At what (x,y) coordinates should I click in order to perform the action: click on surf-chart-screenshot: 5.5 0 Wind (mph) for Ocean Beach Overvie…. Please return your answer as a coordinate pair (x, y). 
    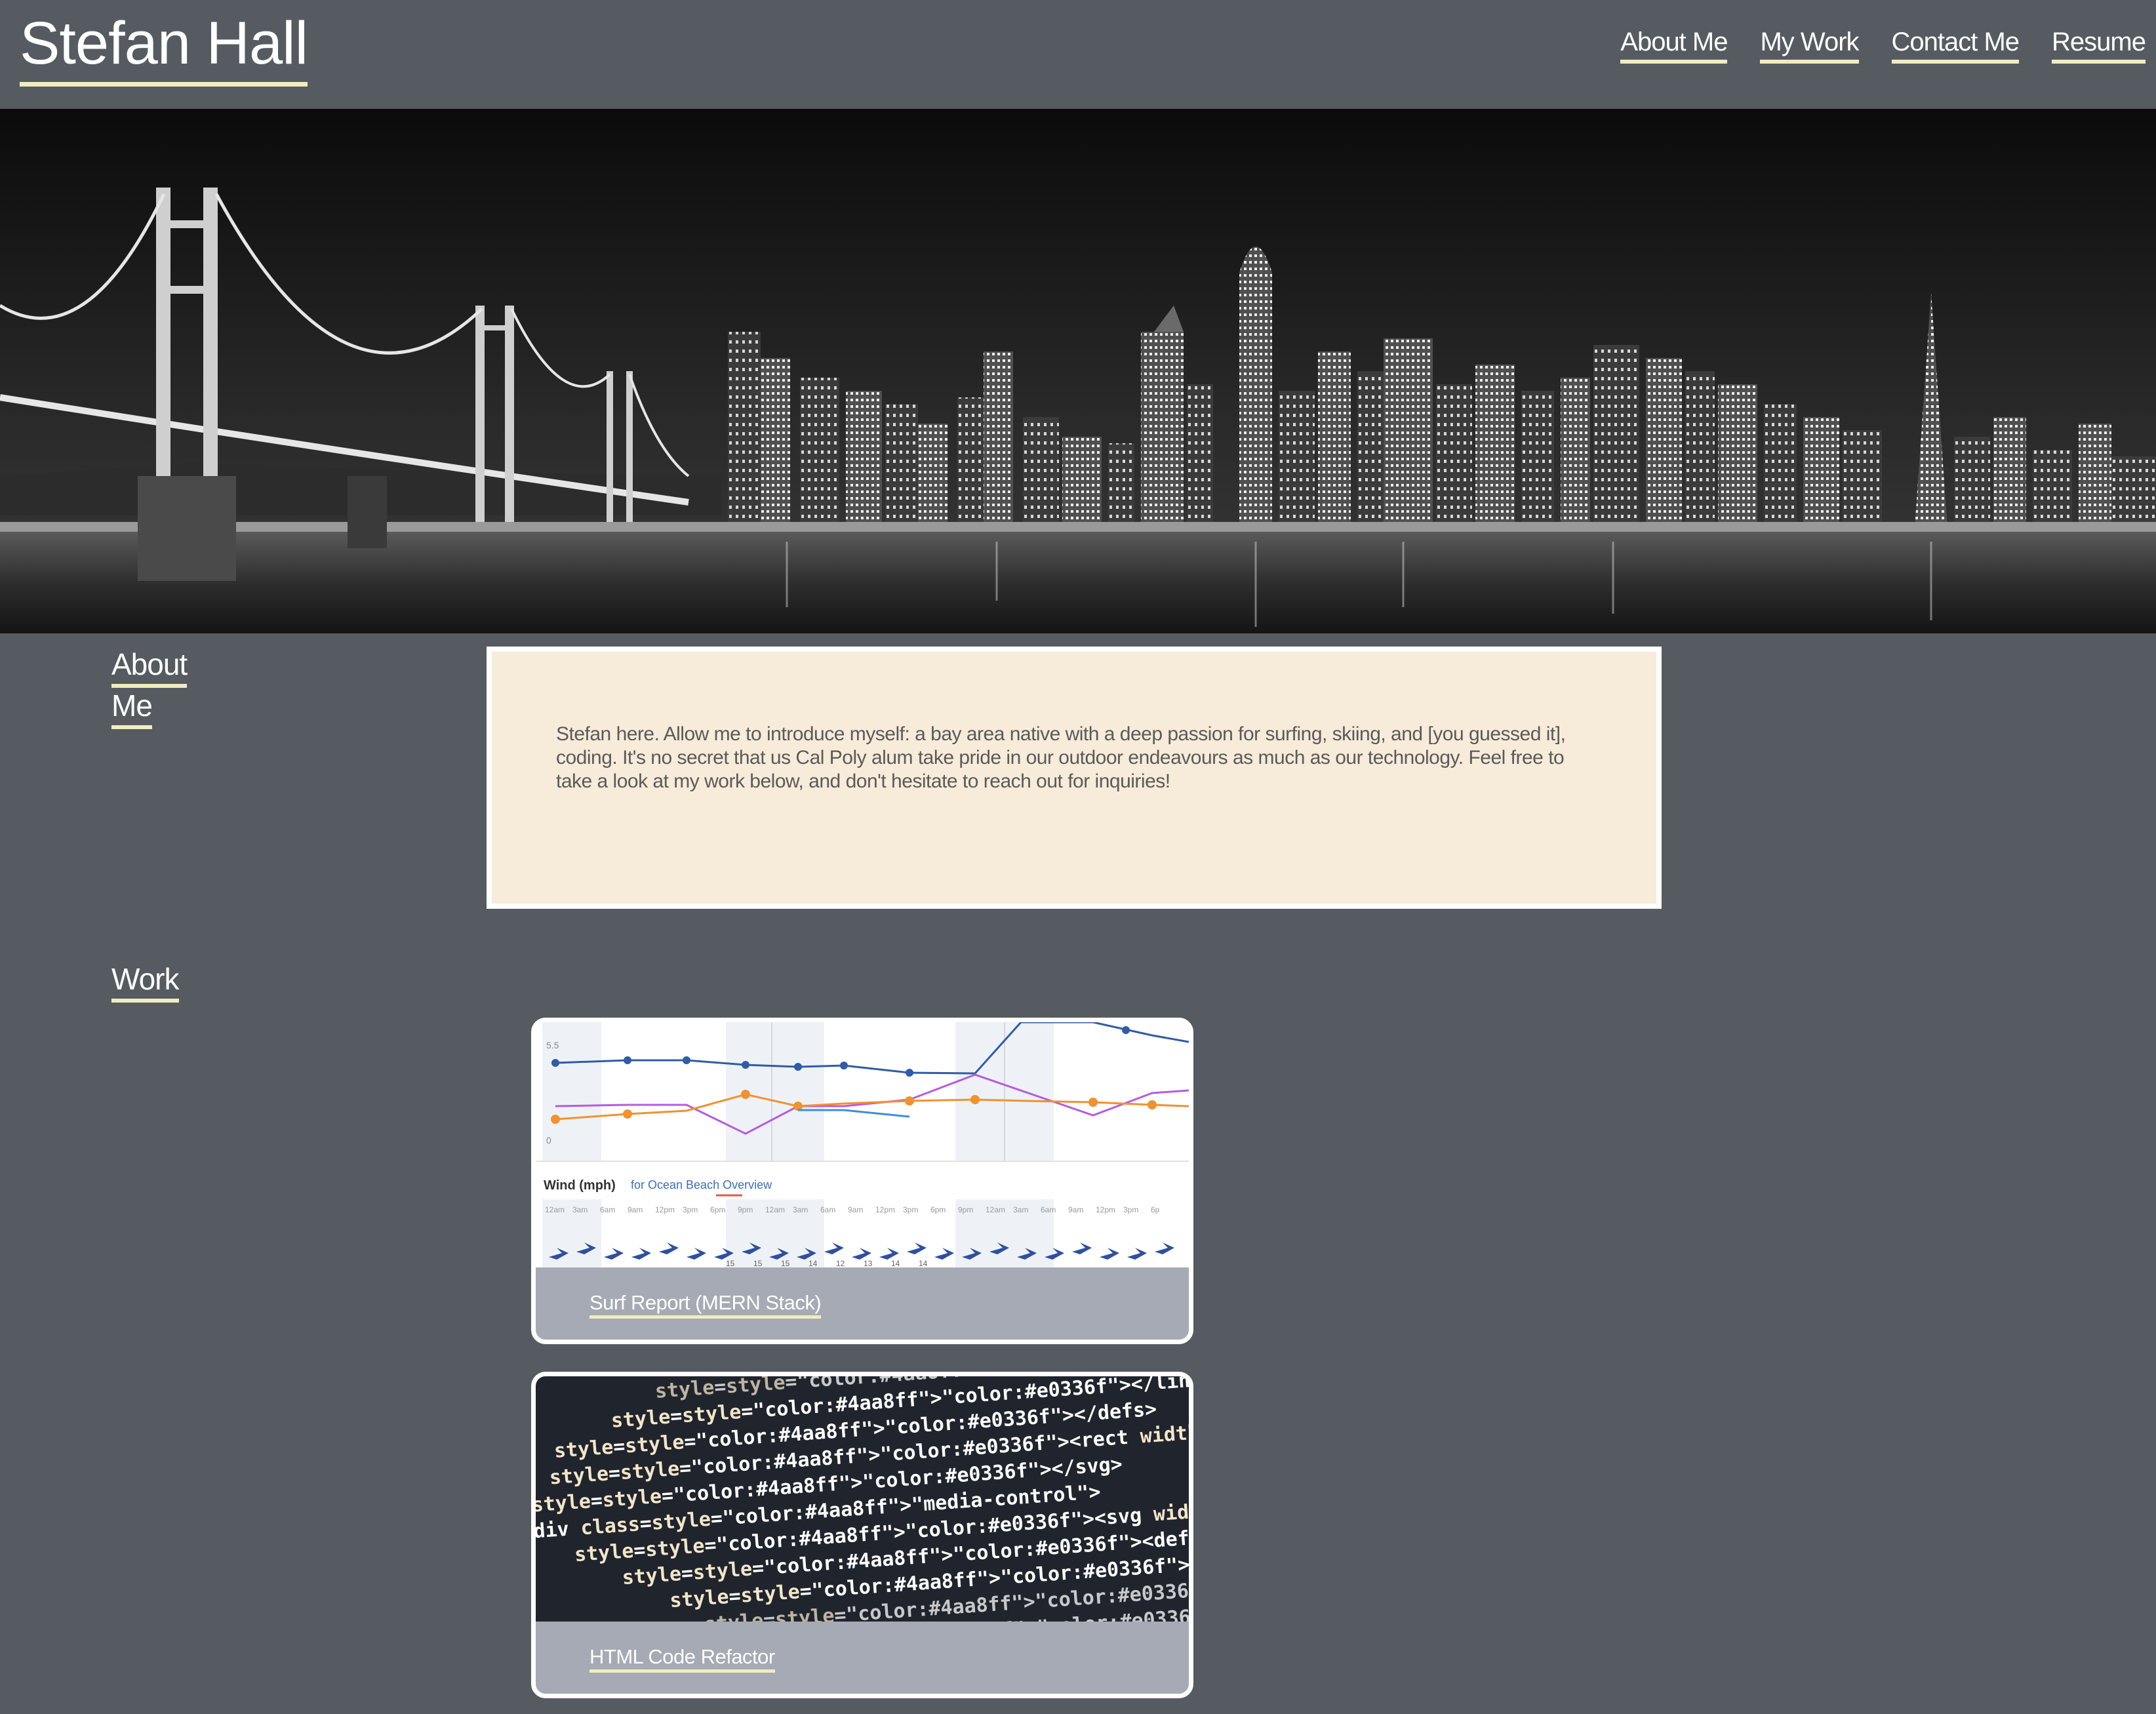
    Looking at the image, I should click on (862, 1144).